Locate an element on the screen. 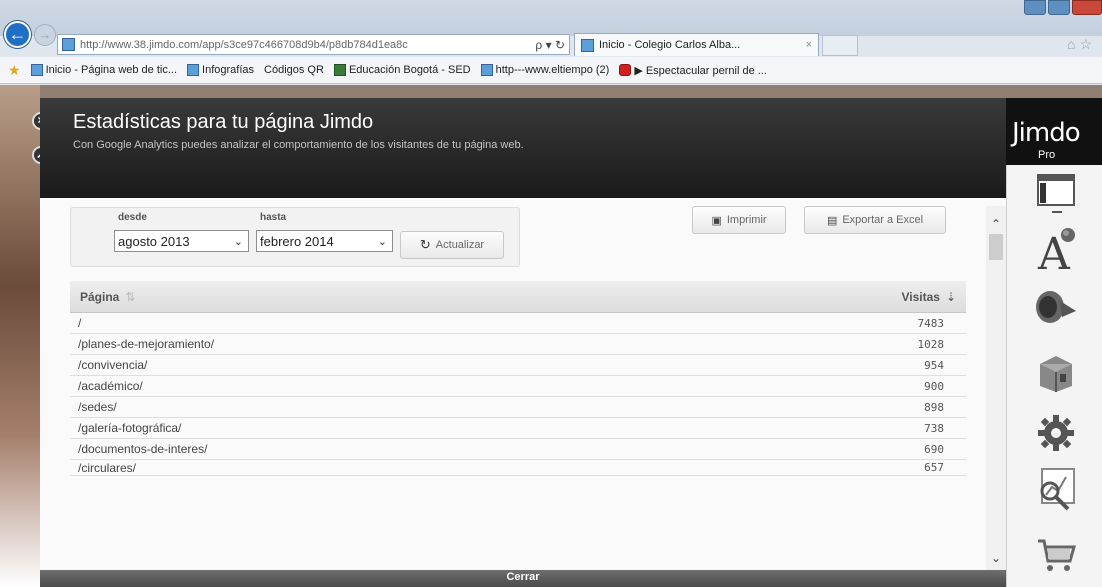  refresh-button: ↻ Actualizar is located at coordinates (452, 245).